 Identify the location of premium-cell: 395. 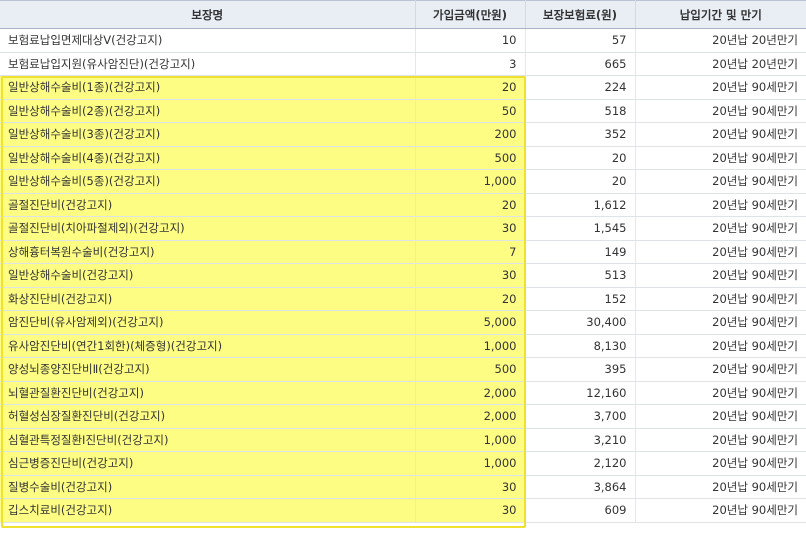
(580, 369).